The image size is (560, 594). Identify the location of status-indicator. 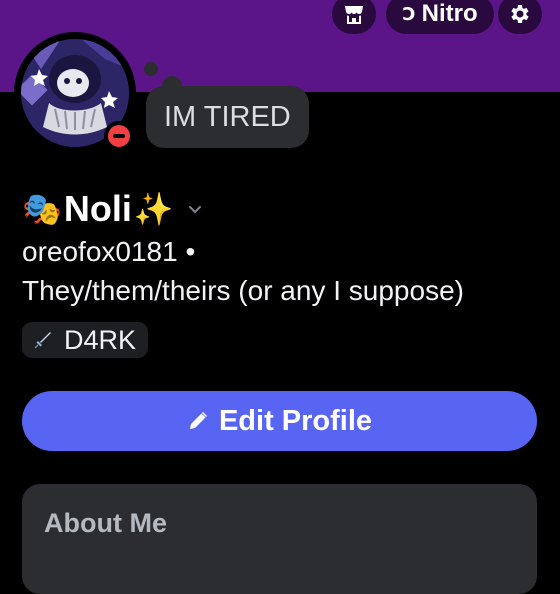
(119, 136).